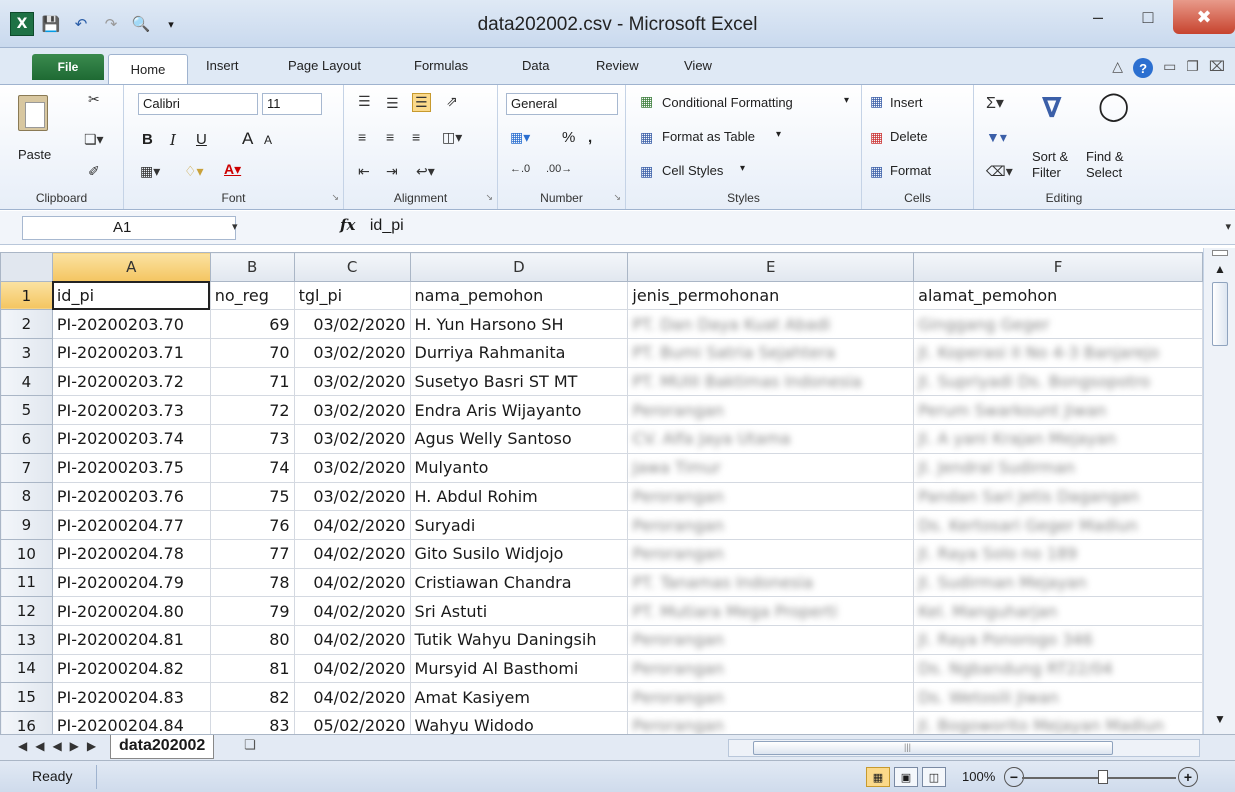  Describe the element at coordinates (1050, 156) in the screenshot. I see `sort-filter-label-1: Sort &` at that location.